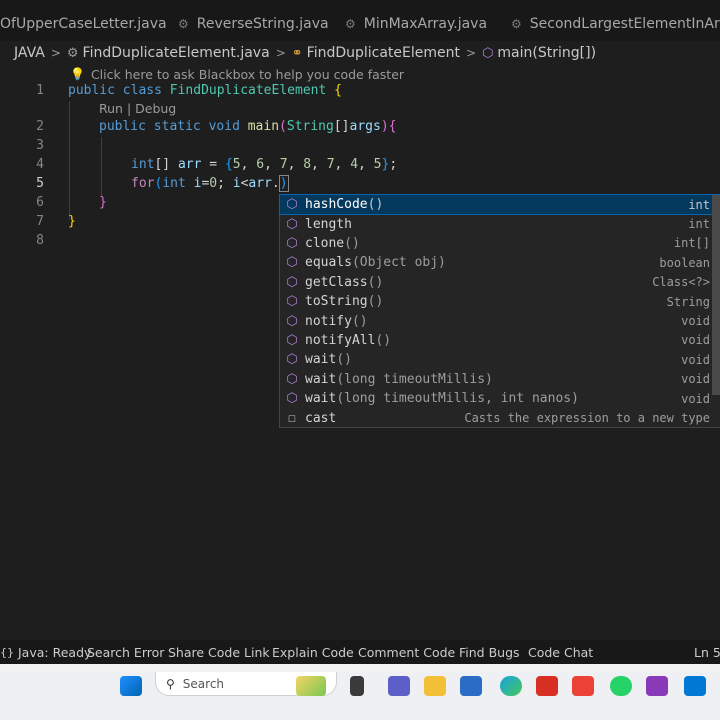 The height and width of the screenshot is (720, 720). Describe the element at coordinates (547, 686) in the screenshot. I see `gmail-icon` at that location.